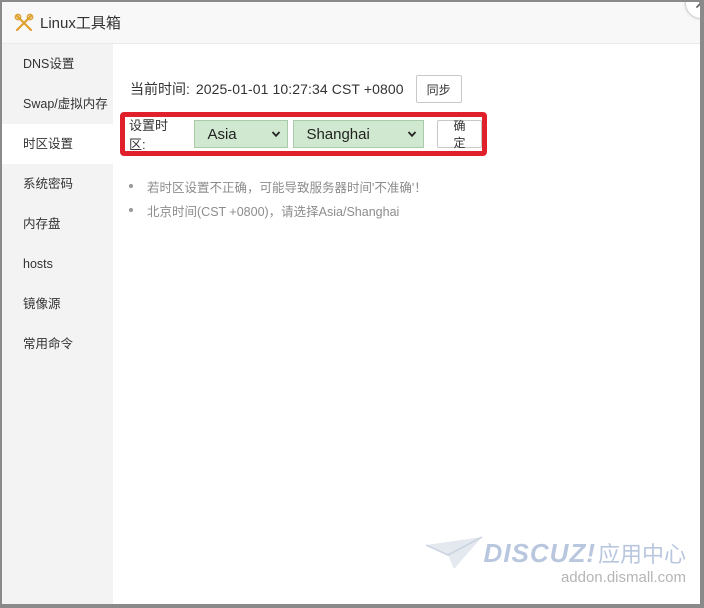 This screenshot has height=608, width=704. Describe the element at coordinates (338, 134) in the screenshot. I see `city-select-value: Shanghai` at that location.